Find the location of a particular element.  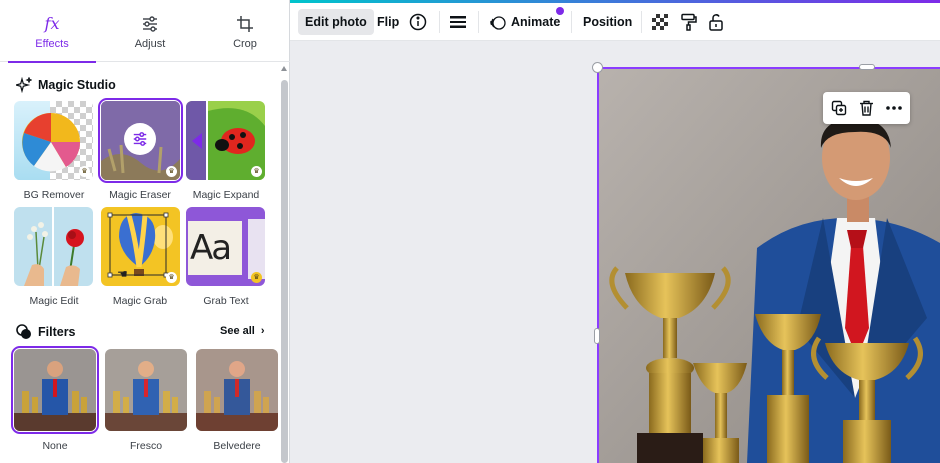

flowers-in-hands-image is located at coordinates (54, 254).